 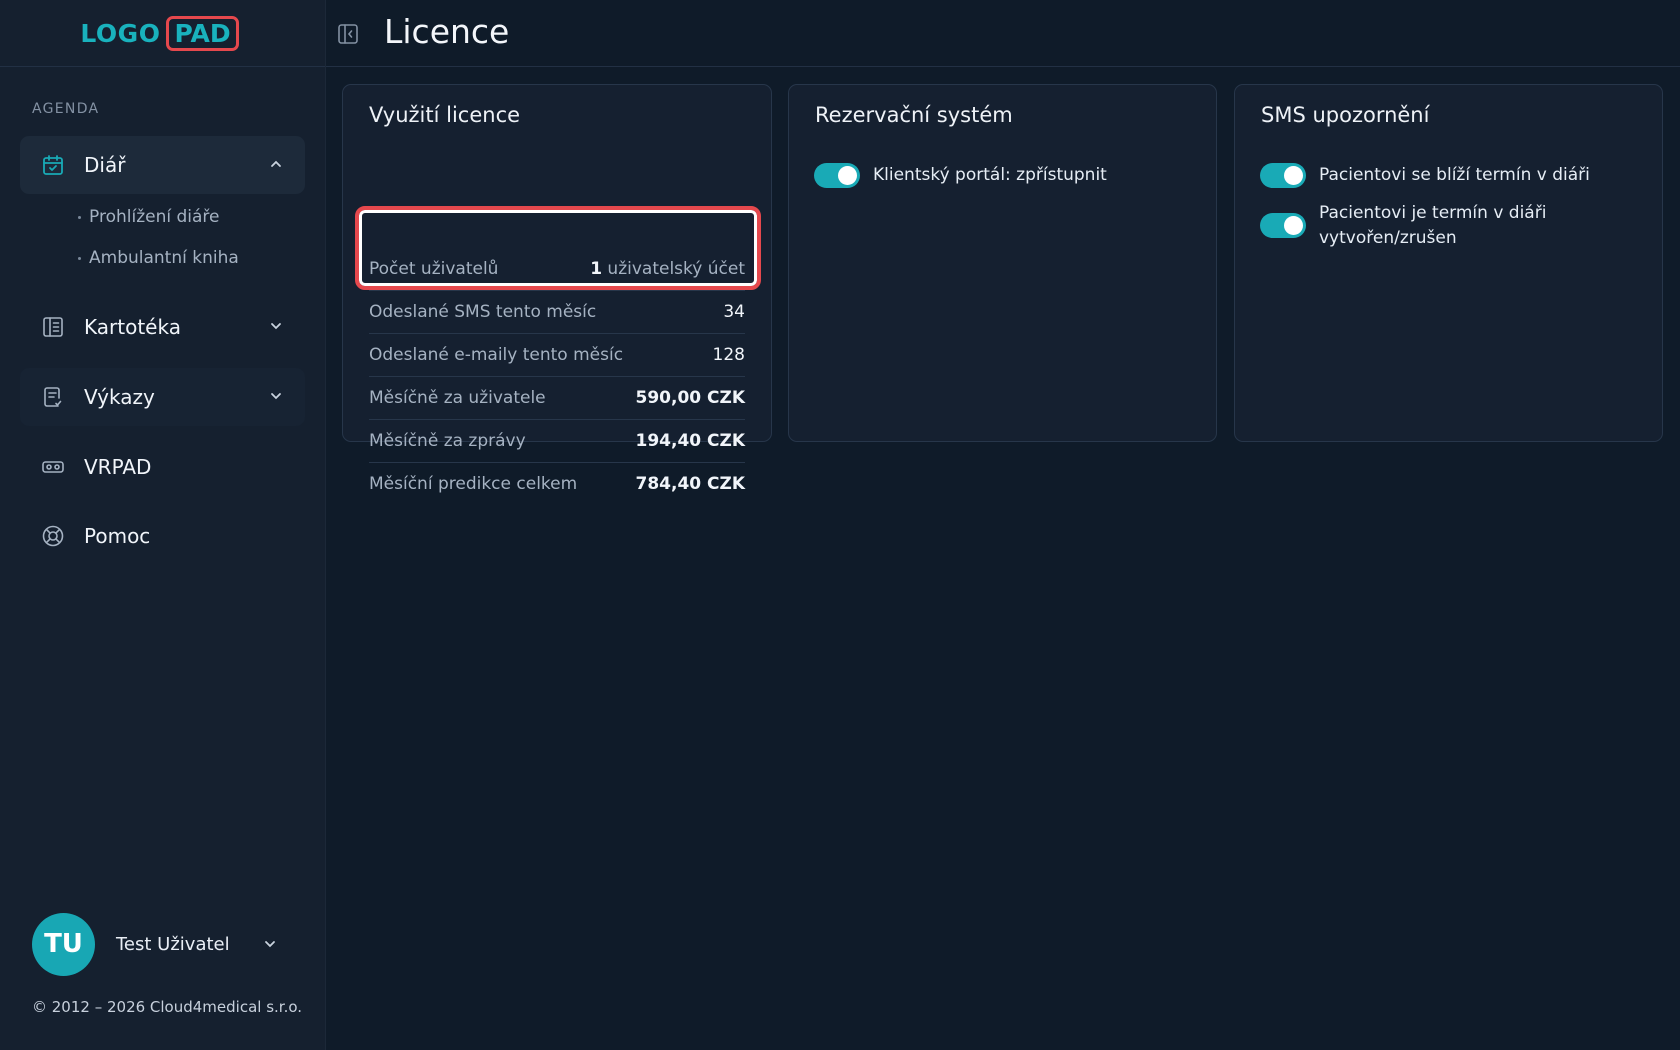 What do you see at coordinates (690, 484) in the screenshot?
I see `row-value: 784,40 CZK` at bounding box center [690, 484].